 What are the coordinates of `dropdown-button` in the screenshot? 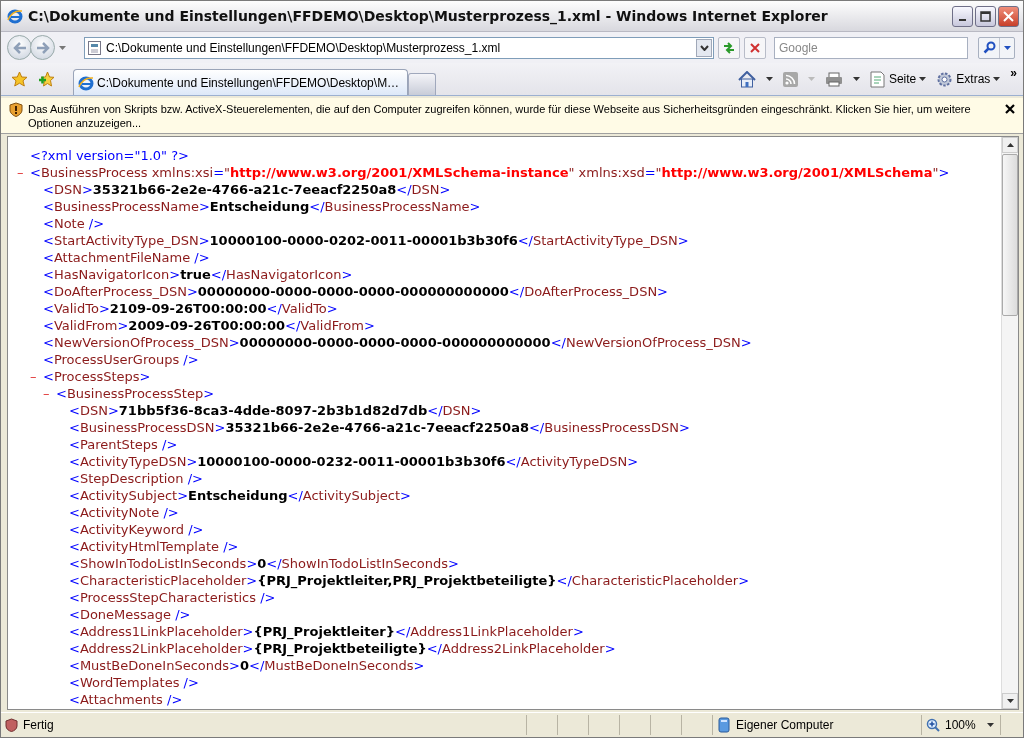 It's located at (704, 47).